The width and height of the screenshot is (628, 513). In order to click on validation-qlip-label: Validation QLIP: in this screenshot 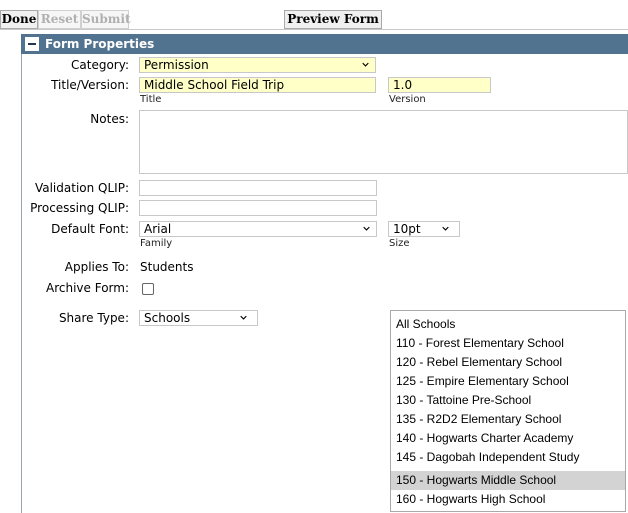, I will do `click(81, 188)`.